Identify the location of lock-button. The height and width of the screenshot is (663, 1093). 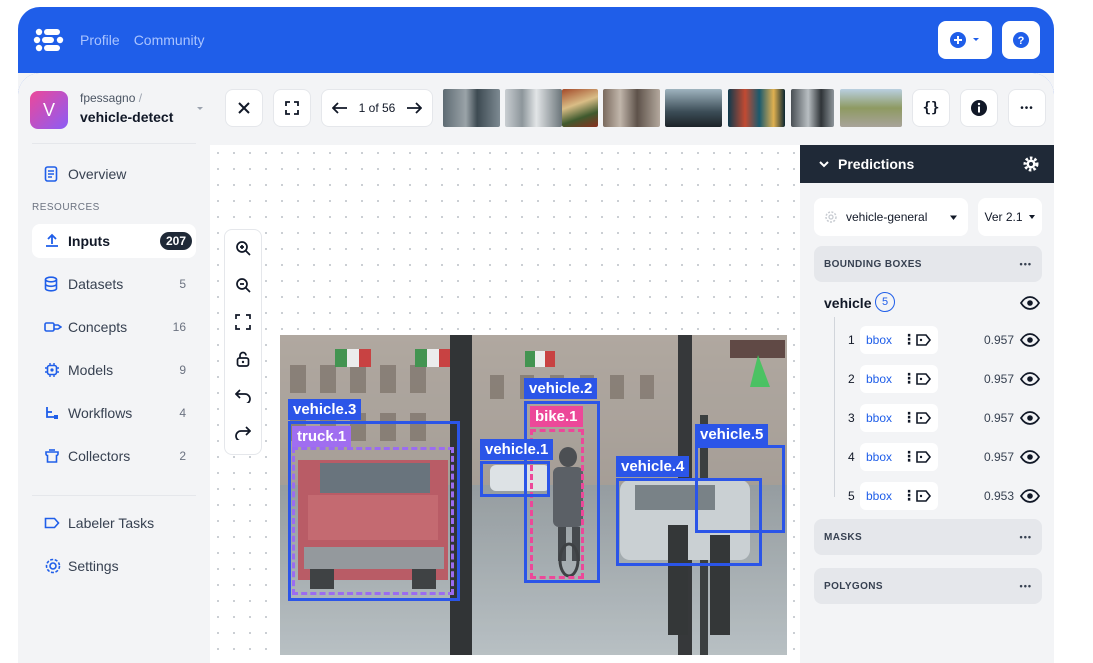
(243, 359).